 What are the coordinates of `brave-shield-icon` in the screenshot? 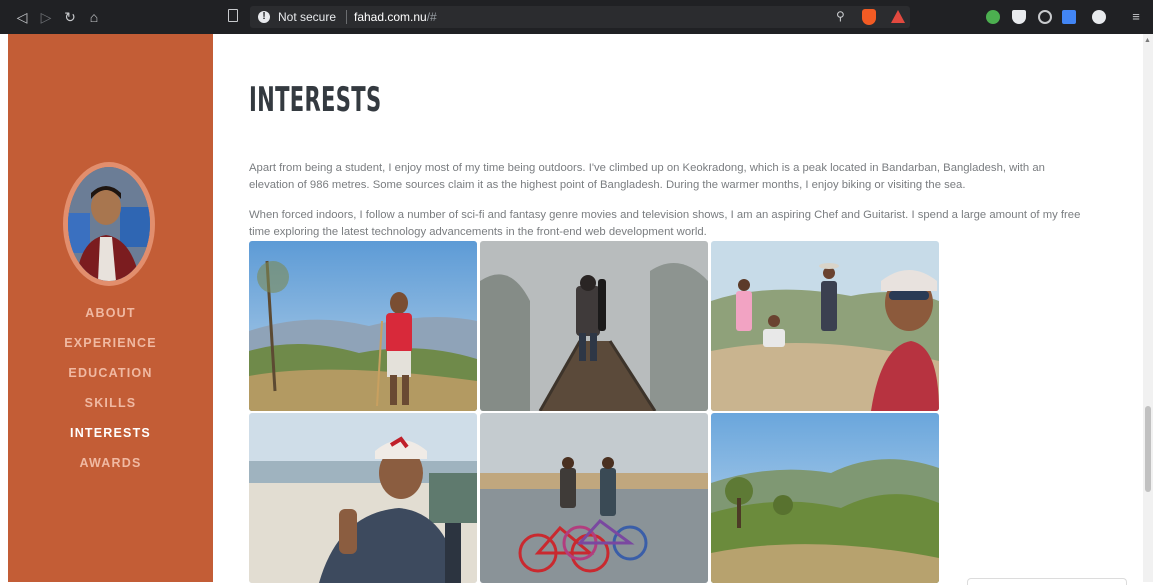 It's located at (869, 17).